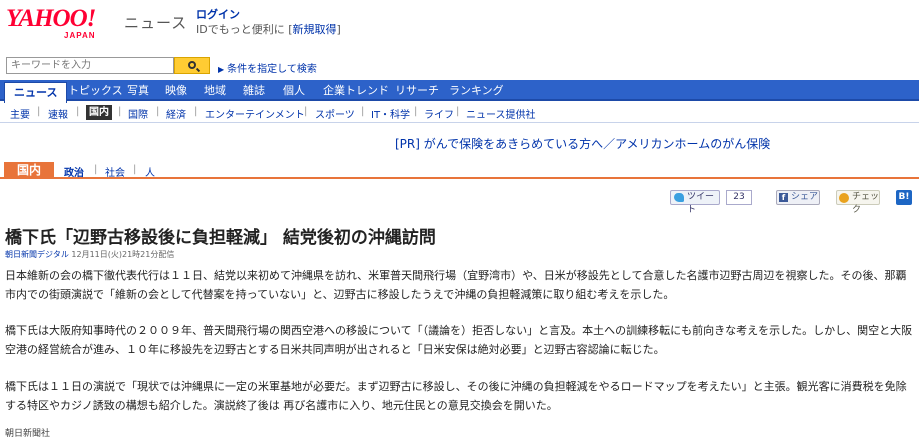 This screenshot has width=919, height=447. Describe the element at coordinates (904, 197) in the screenshot. I see `hatena-bookmark-button: B!` at that location.